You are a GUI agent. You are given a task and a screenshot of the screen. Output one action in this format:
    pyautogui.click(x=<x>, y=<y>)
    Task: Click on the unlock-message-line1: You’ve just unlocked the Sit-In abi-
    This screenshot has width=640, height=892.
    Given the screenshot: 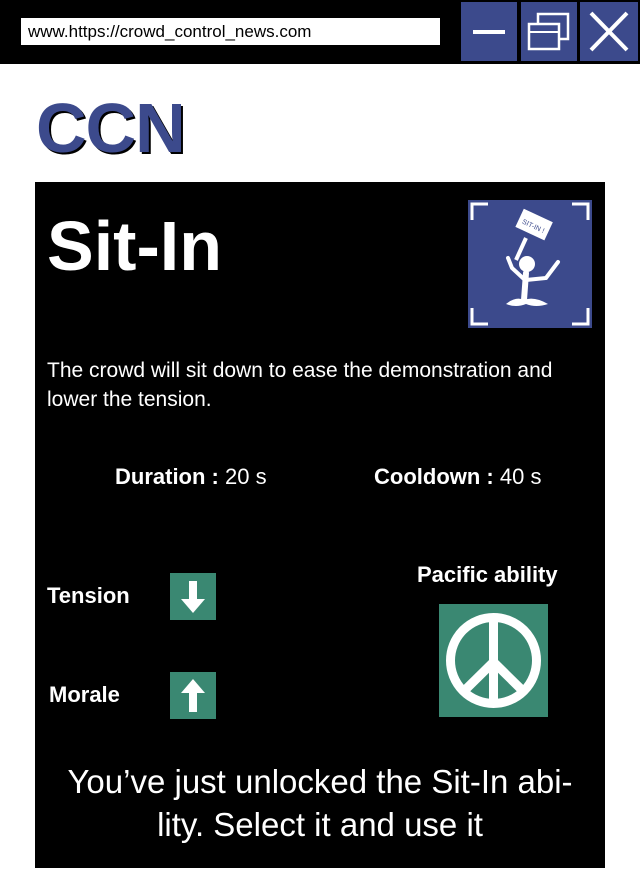 What is the action you would take?
    pyautogui.click(x=320, y=781)
    